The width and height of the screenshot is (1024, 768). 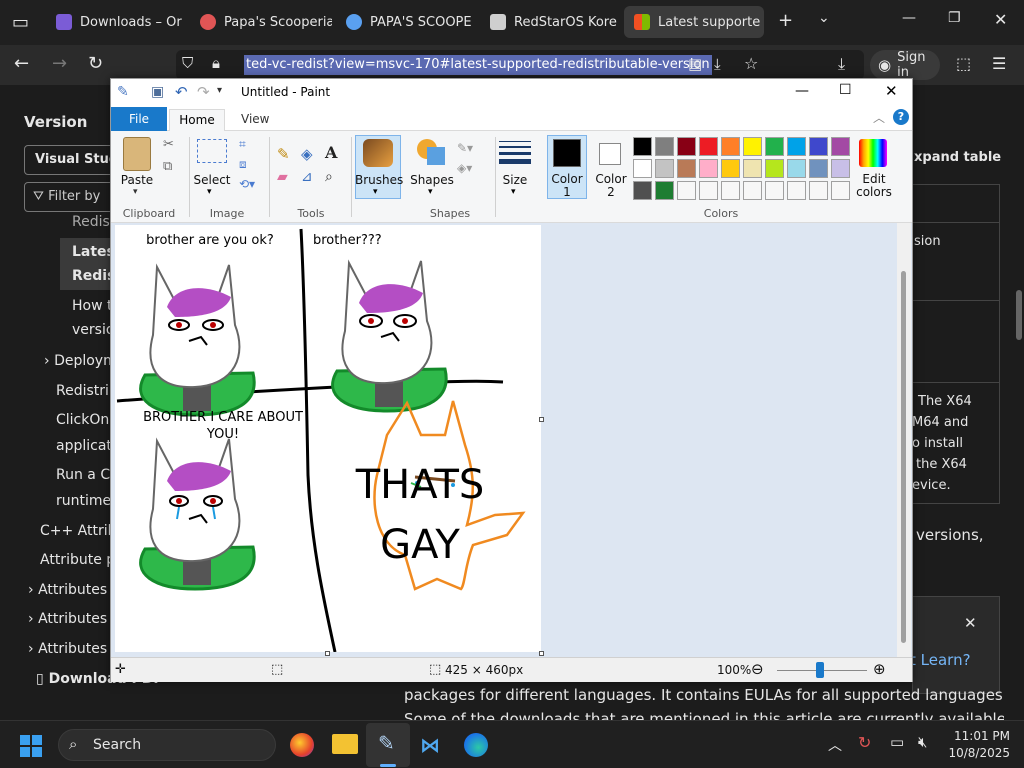 I want to click on clock: 11:01 PM 10/8/2025, so click(x=978, y=745).